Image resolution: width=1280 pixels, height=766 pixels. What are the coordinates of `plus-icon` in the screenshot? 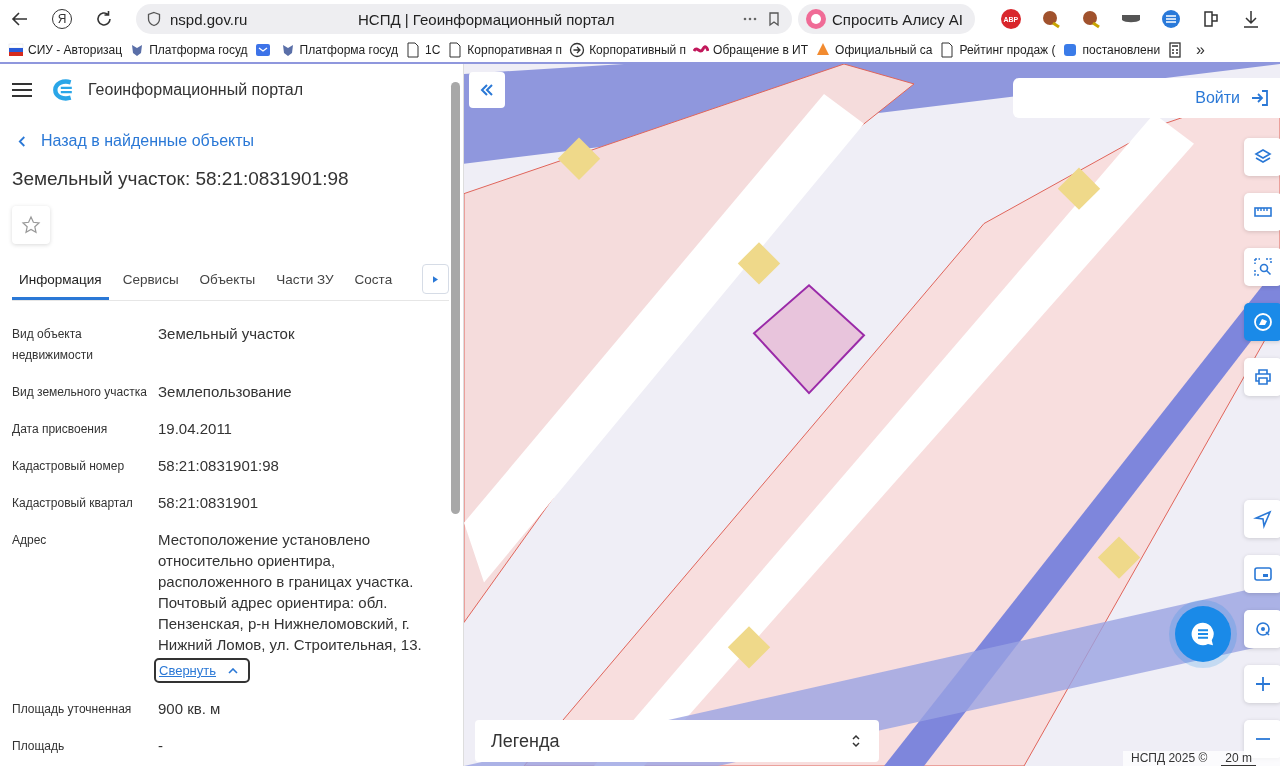 It's located at (1263, 684).